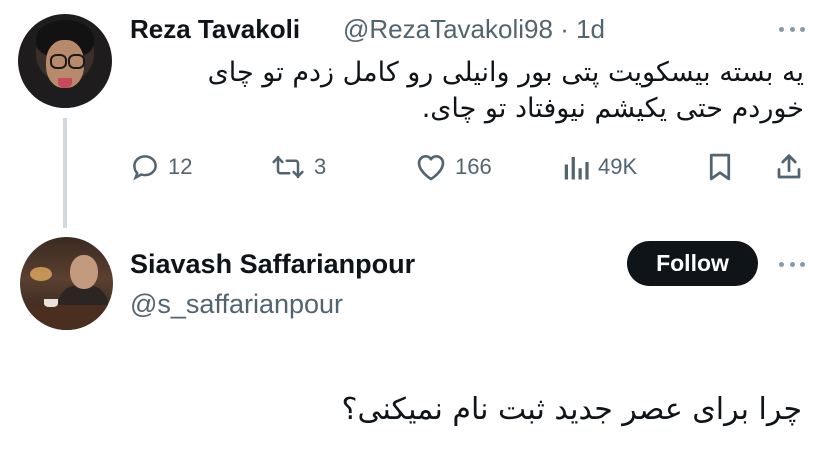 This screenshot has height=451, width=828. Describe the element at coordinates (612, 108) in the screenshot. I see `tweet-text-line-2: خوردم حتی یکیشم نیوفتاد تو چای.` at that location.